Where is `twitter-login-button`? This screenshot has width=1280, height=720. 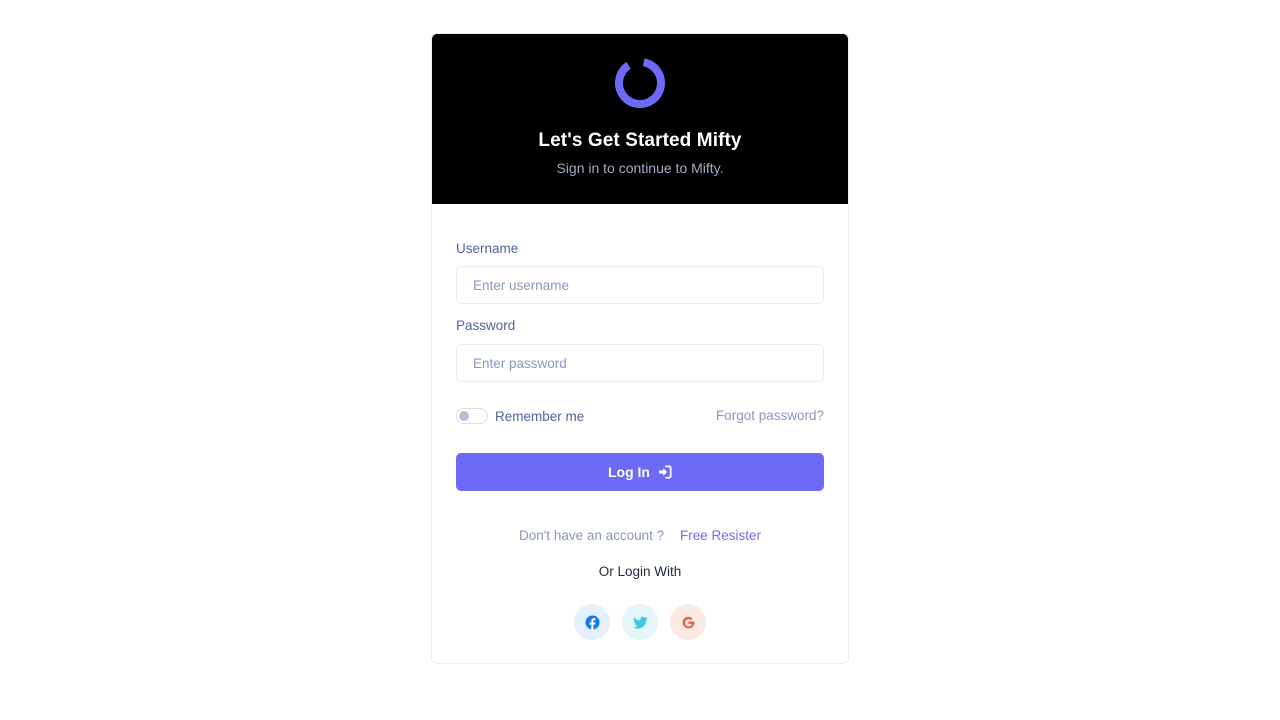 twitter-login-button is located at coordinates (640, 622).